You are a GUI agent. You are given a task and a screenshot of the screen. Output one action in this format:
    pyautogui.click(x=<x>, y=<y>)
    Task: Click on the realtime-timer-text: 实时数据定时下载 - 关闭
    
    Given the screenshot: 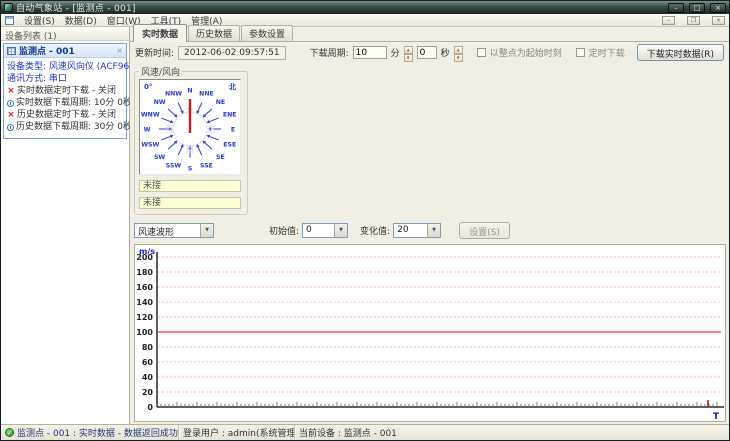 What is the action you would take?
    pyautogui.click(x=66, y=91)
    